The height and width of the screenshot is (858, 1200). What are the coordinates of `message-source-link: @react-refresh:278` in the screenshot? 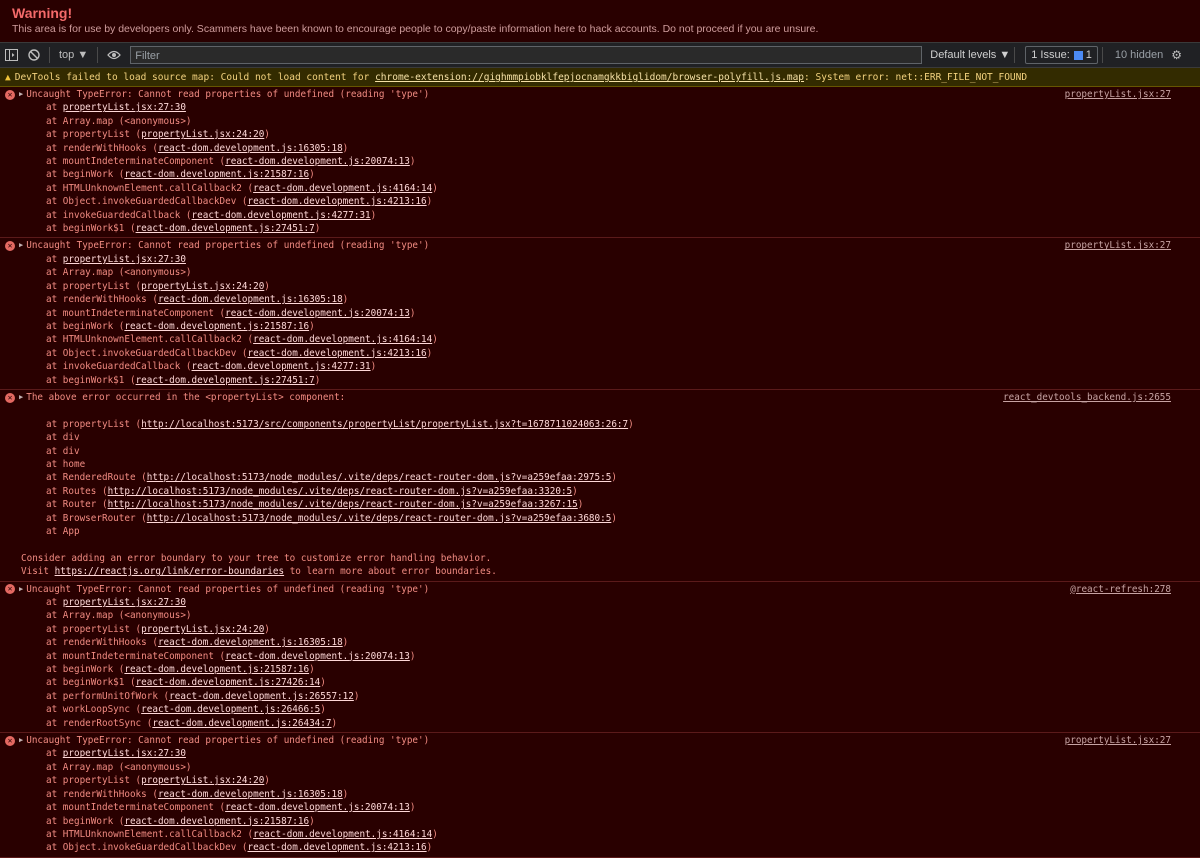 It's located at (1120, 589).